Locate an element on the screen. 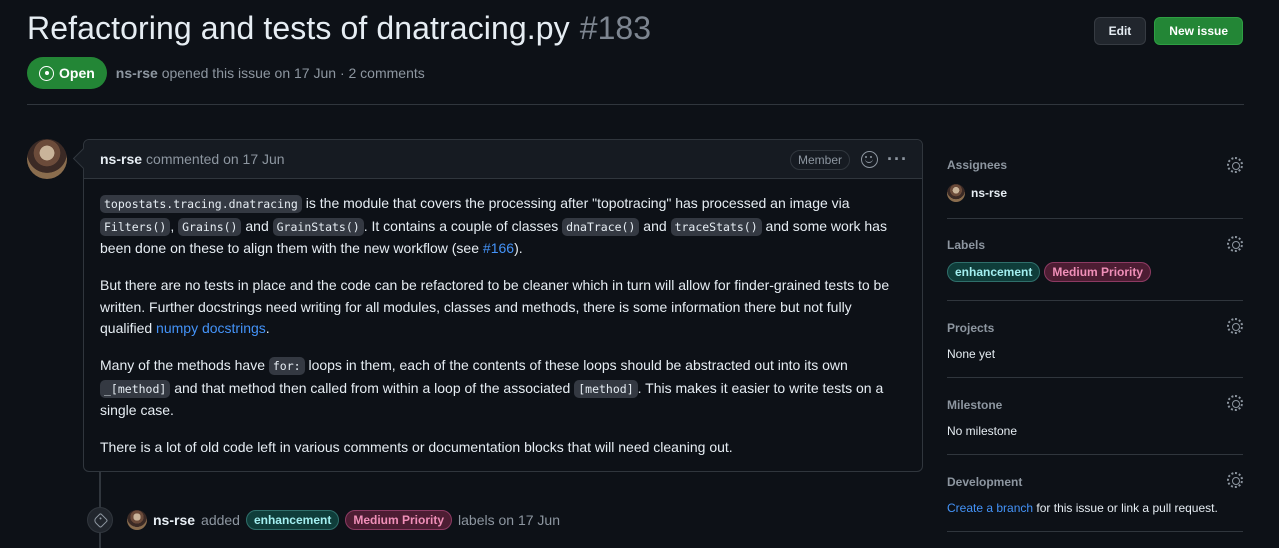 The image size is (1279, 548). inline-code: traceStats() is located at coordinates (716, 226).